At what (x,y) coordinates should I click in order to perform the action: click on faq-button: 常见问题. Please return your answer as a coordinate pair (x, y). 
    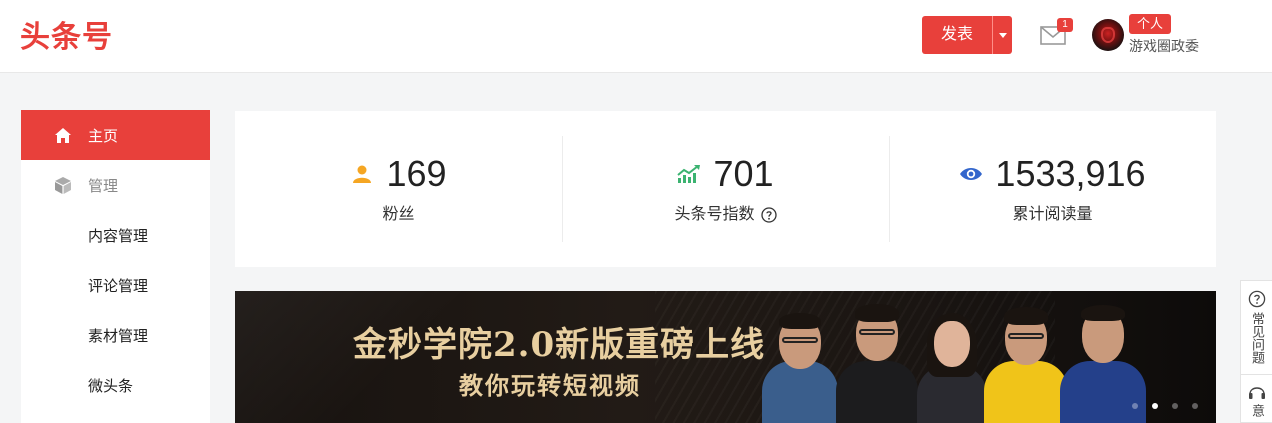
    Looking at the image, I should click on (1256, 328).